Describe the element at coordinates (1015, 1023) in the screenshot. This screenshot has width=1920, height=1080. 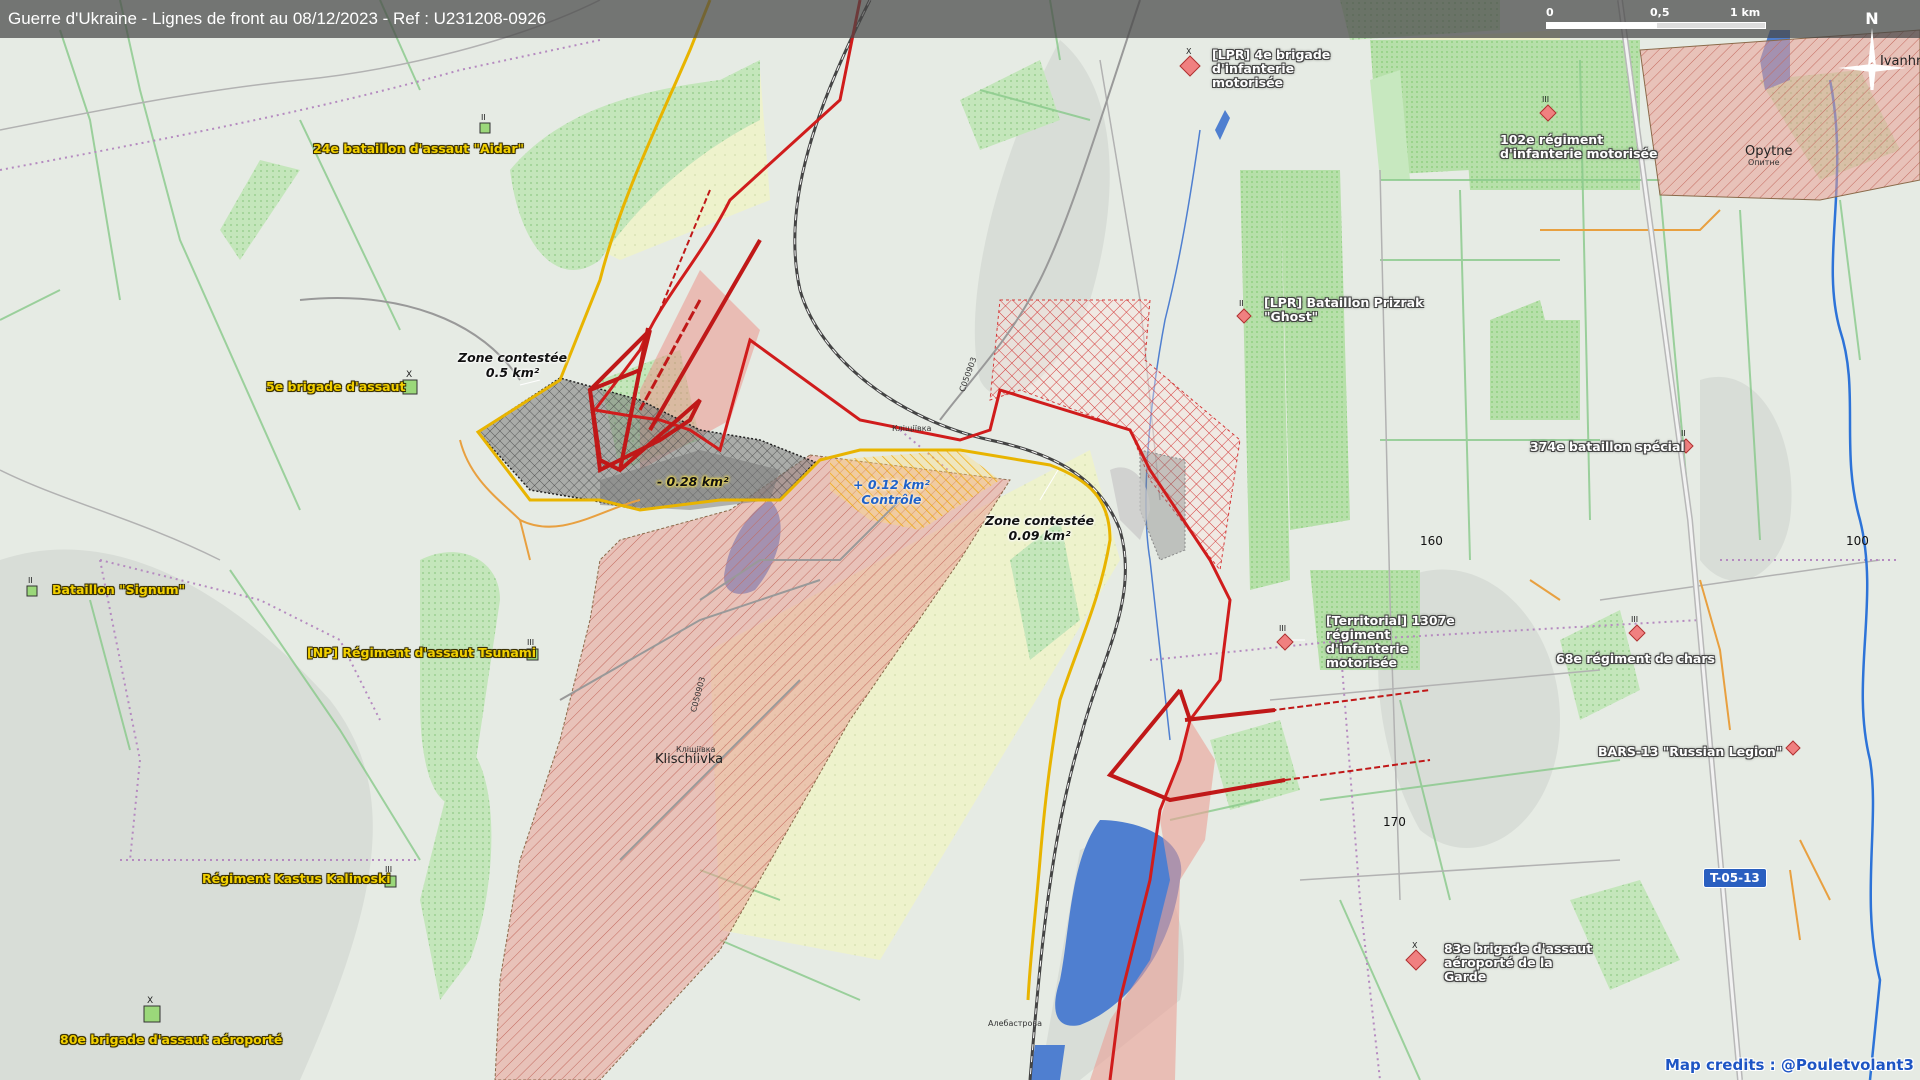
I see `place-alebastrove: Алебастрова` at that location.